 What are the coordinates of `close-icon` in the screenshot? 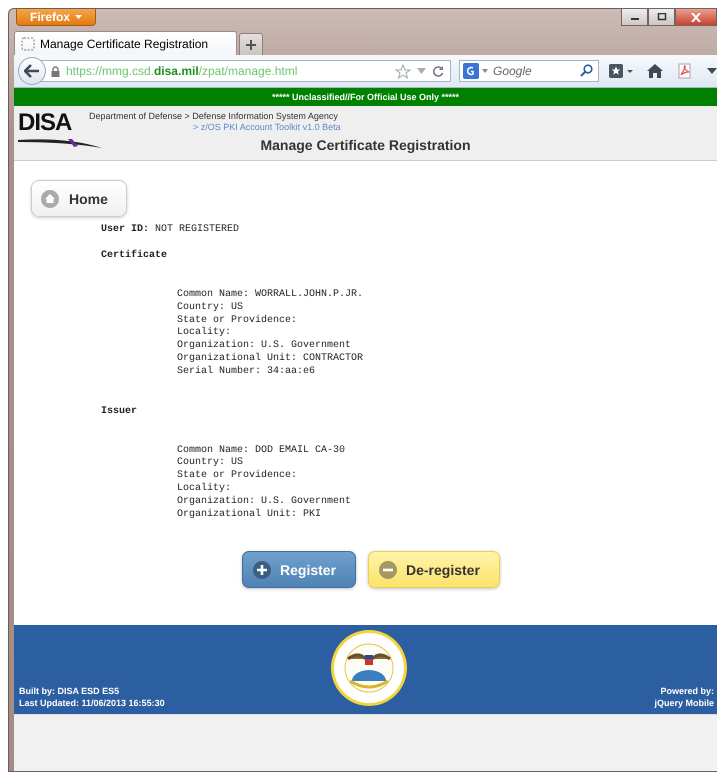 It's located at (696, 17).